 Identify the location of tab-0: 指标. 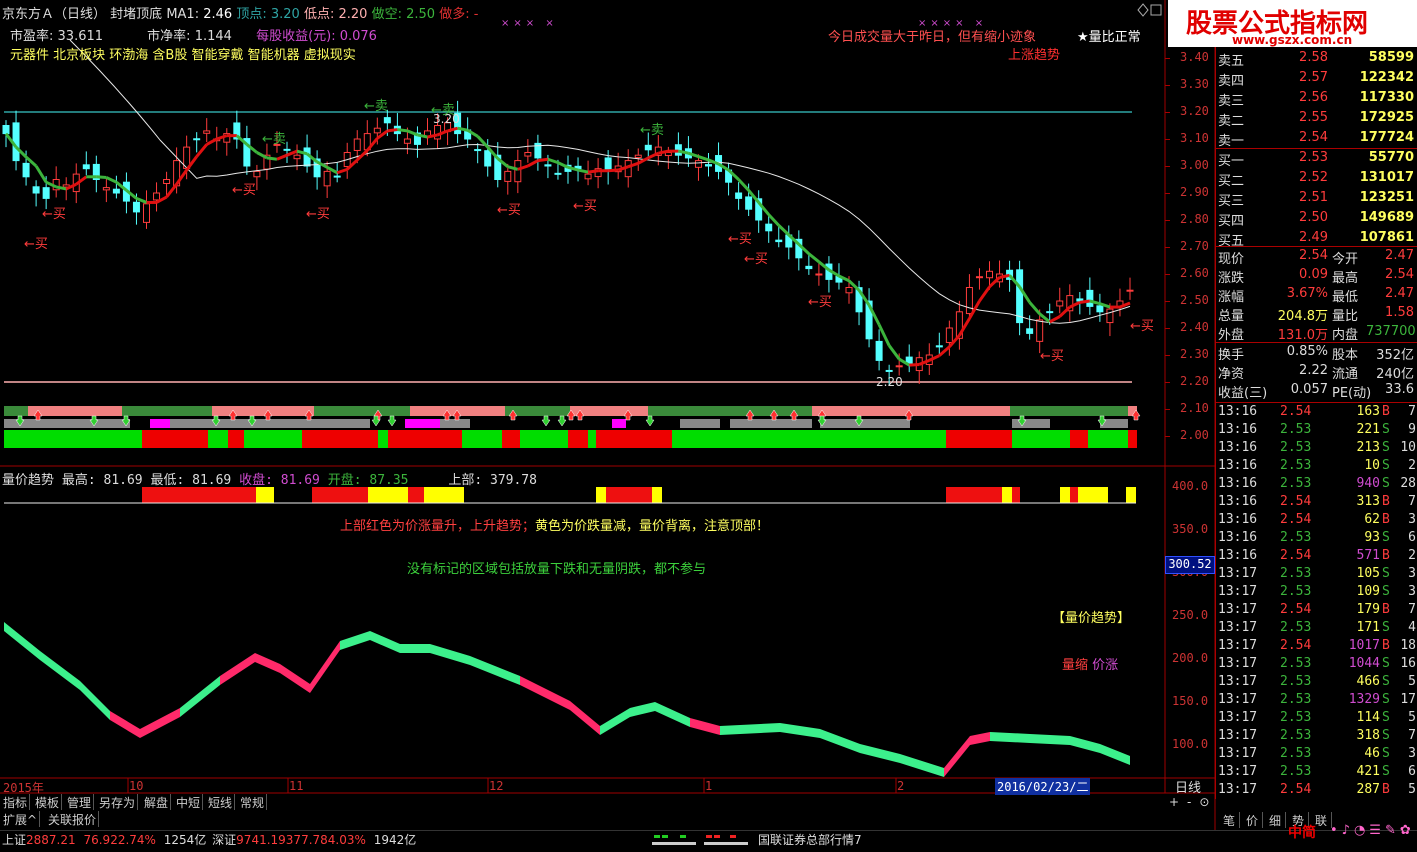
(16, 802).